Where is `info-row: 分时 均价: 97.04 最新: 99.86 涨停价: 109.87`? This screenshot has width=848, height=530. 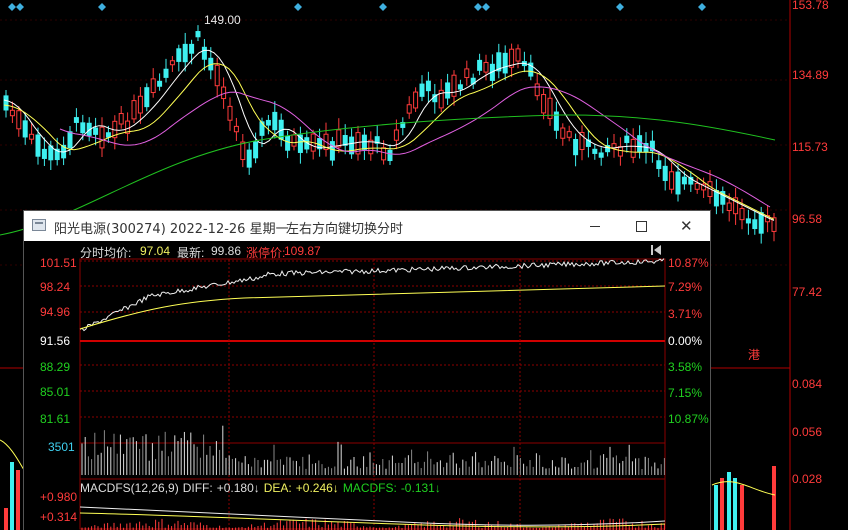
info-row: 分时 均价: 97.04 最新: 99.86 涨停价: 109.87 is located at coordinates (367, 250).